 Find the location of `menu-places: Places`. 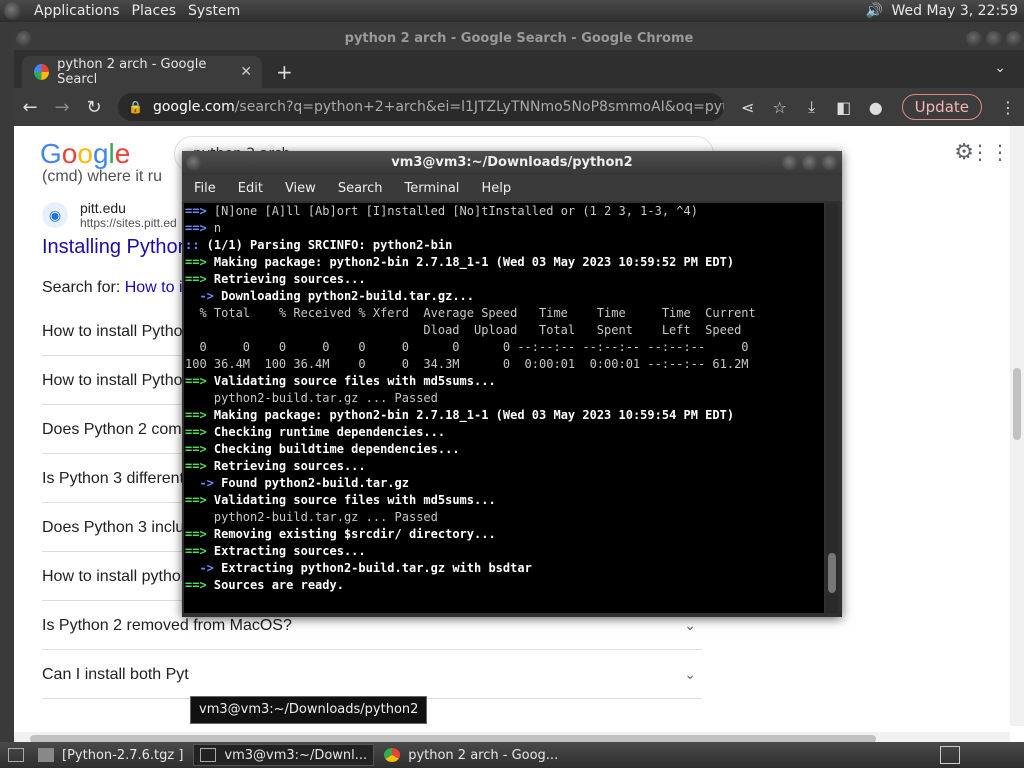

menu-places: Places is located at coordinates (154, 11).